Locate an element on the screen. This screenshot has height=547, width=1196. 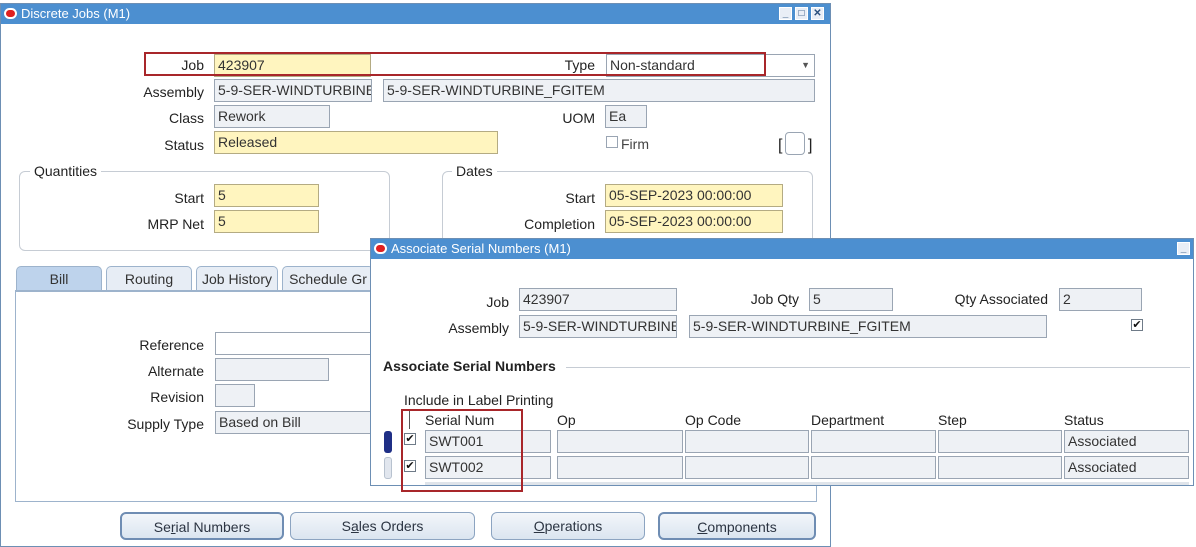
serial-window-titlebar: Associate Serial Numbers (M1) _ is located at coordinates (782, 249).